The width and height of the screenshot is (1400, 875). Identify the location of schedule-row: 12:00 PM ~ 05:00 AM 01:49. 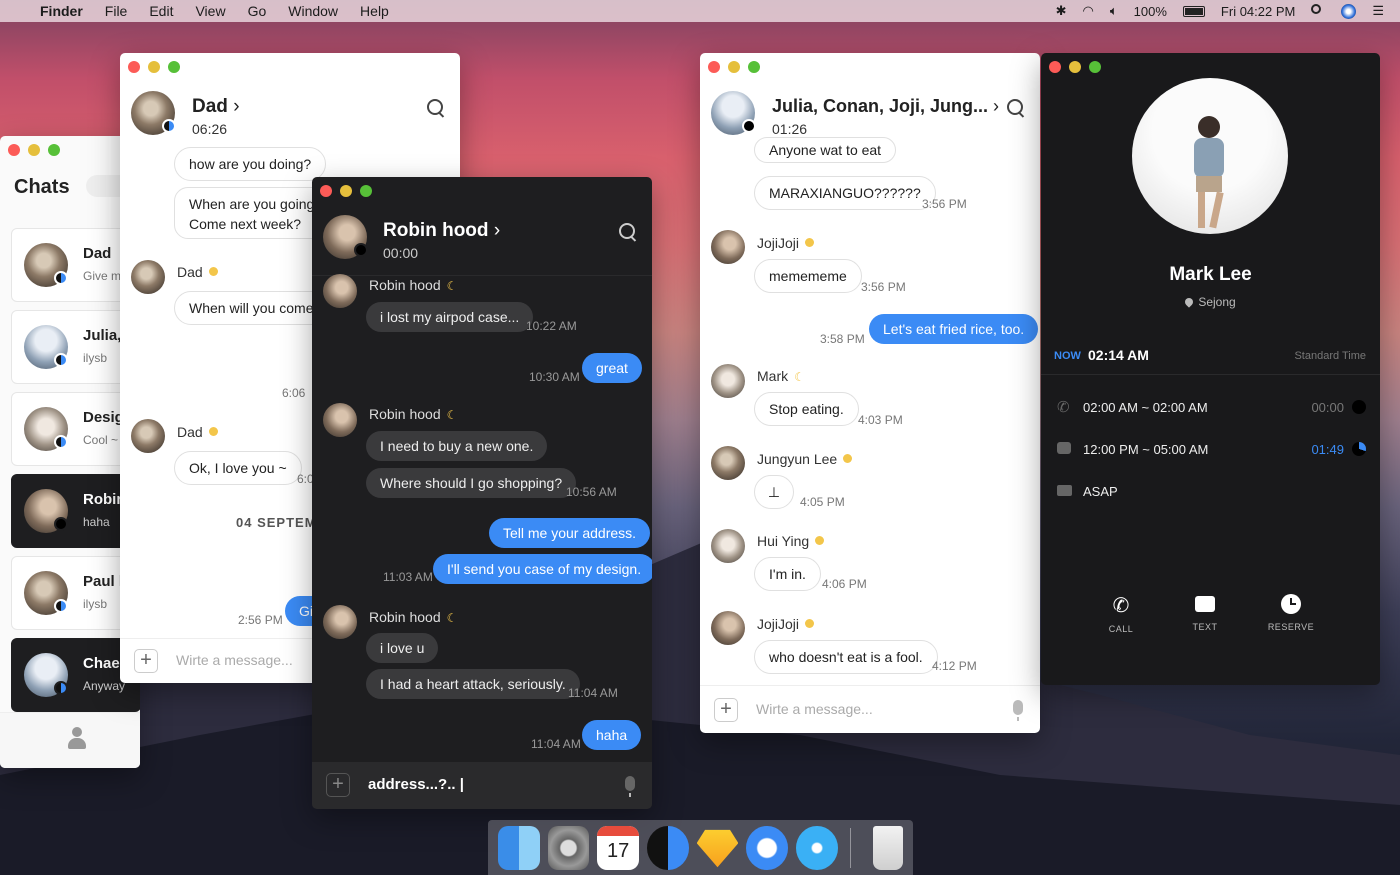
(1210, 450).